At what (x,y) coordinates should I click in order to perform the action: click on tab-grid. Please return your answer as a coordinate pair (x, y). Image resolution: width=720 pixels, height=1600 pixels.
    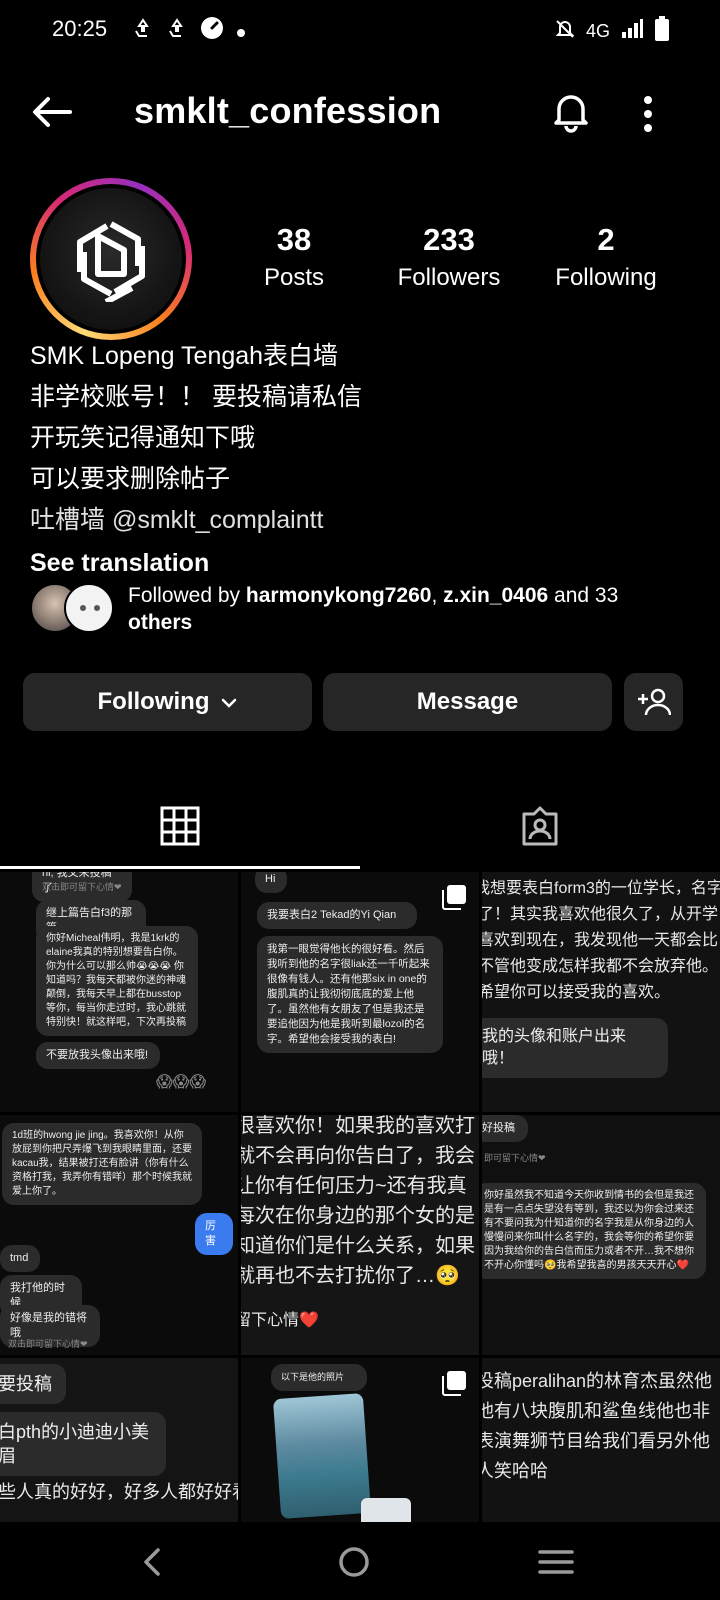
    Looking at the image, I should click on (180, 829).